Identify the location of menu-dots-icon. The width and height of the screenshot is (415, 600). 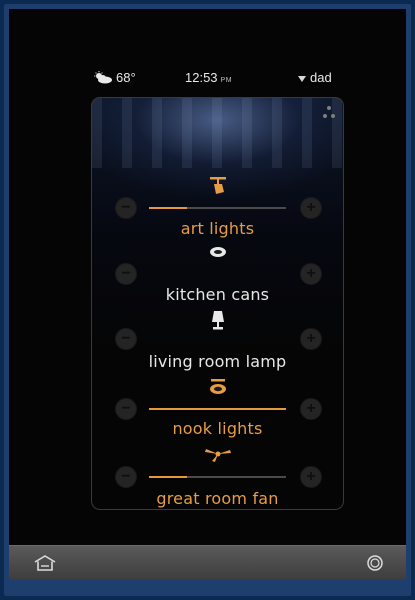
(329, 112).